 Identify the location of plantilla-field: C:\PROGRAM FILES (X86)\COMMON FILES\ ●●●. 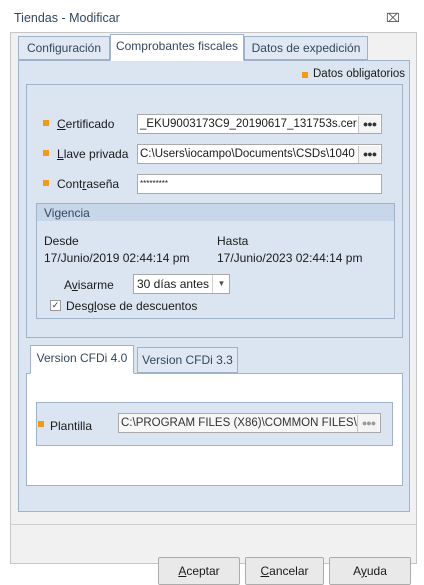
(249, 423).